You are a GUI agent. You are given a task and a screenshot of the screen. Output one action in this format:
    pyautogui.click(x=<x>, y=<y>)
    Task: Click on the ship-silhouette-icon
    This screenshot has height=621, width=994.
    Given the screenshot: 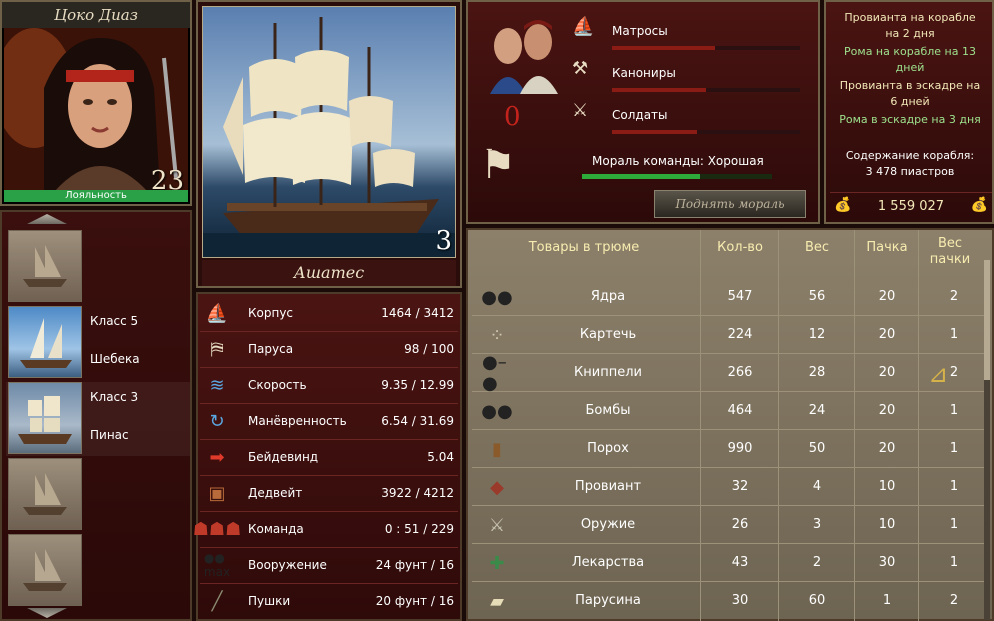 What is the action you would take?
    pyautogui.click(x=45, y=570)
    